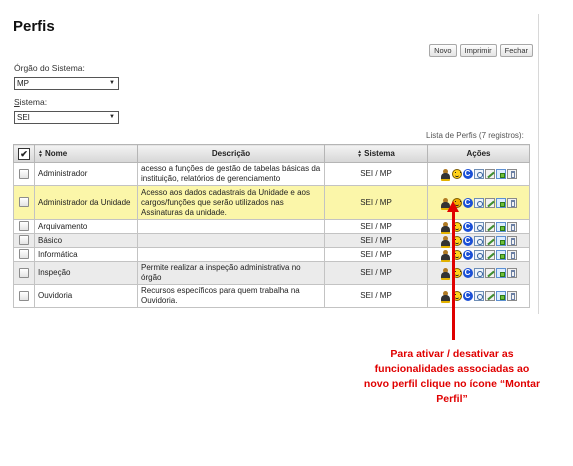 Image resolution: width=573 pixels, height=466 pixels. I want to click on acoes-column-header: Ações, so click(478, 153).